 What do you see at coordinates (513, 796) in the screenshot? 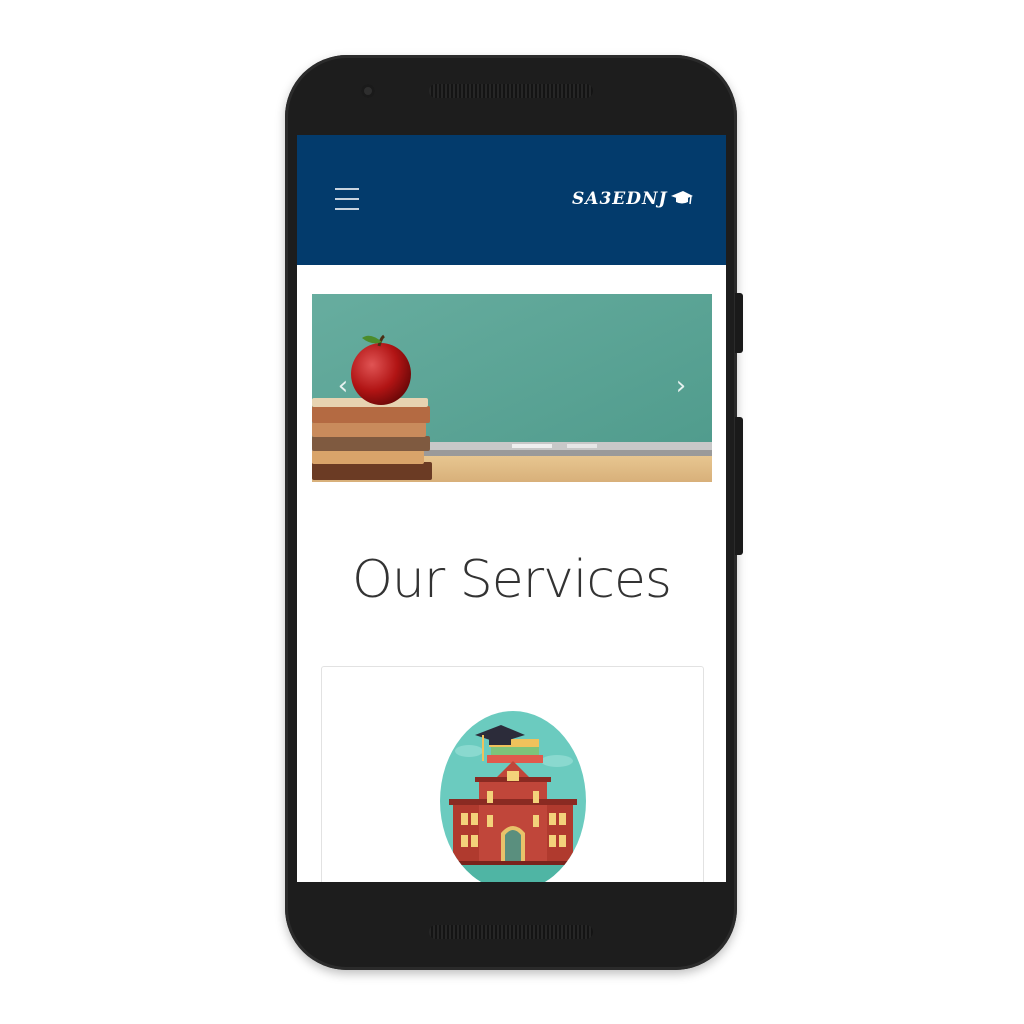
I see `school-building-illustration` at bounding box center [513, 796].